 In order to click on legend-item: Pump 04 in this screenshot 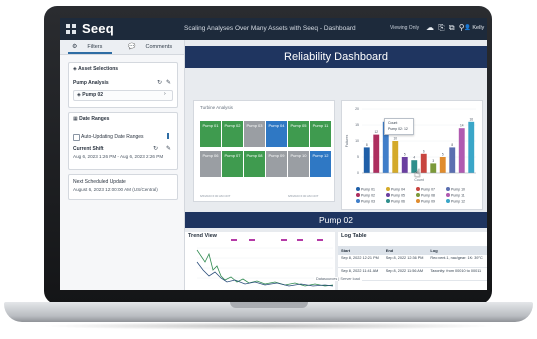, I will do `click(395, 189)`.